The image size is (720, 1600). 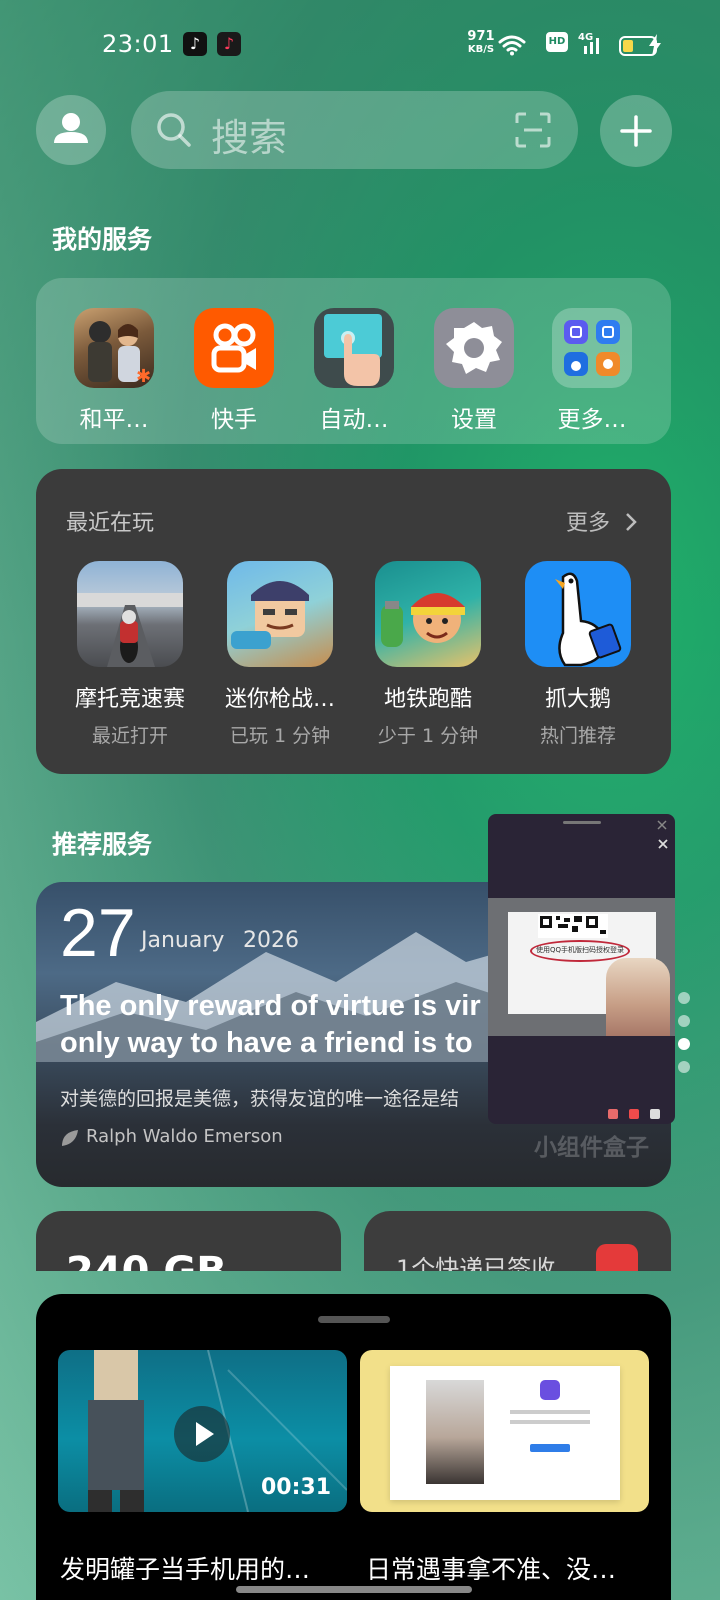 What do you see at coordinates (146, 1260) in the screenshot?
I see `storage-value: 240 GB` at bounding box center [146, 1260].